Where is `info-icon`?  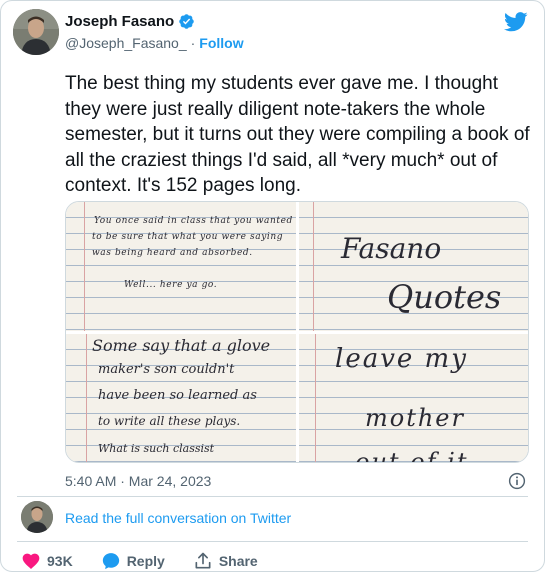
info-icon is located at coordinates (517, 481).